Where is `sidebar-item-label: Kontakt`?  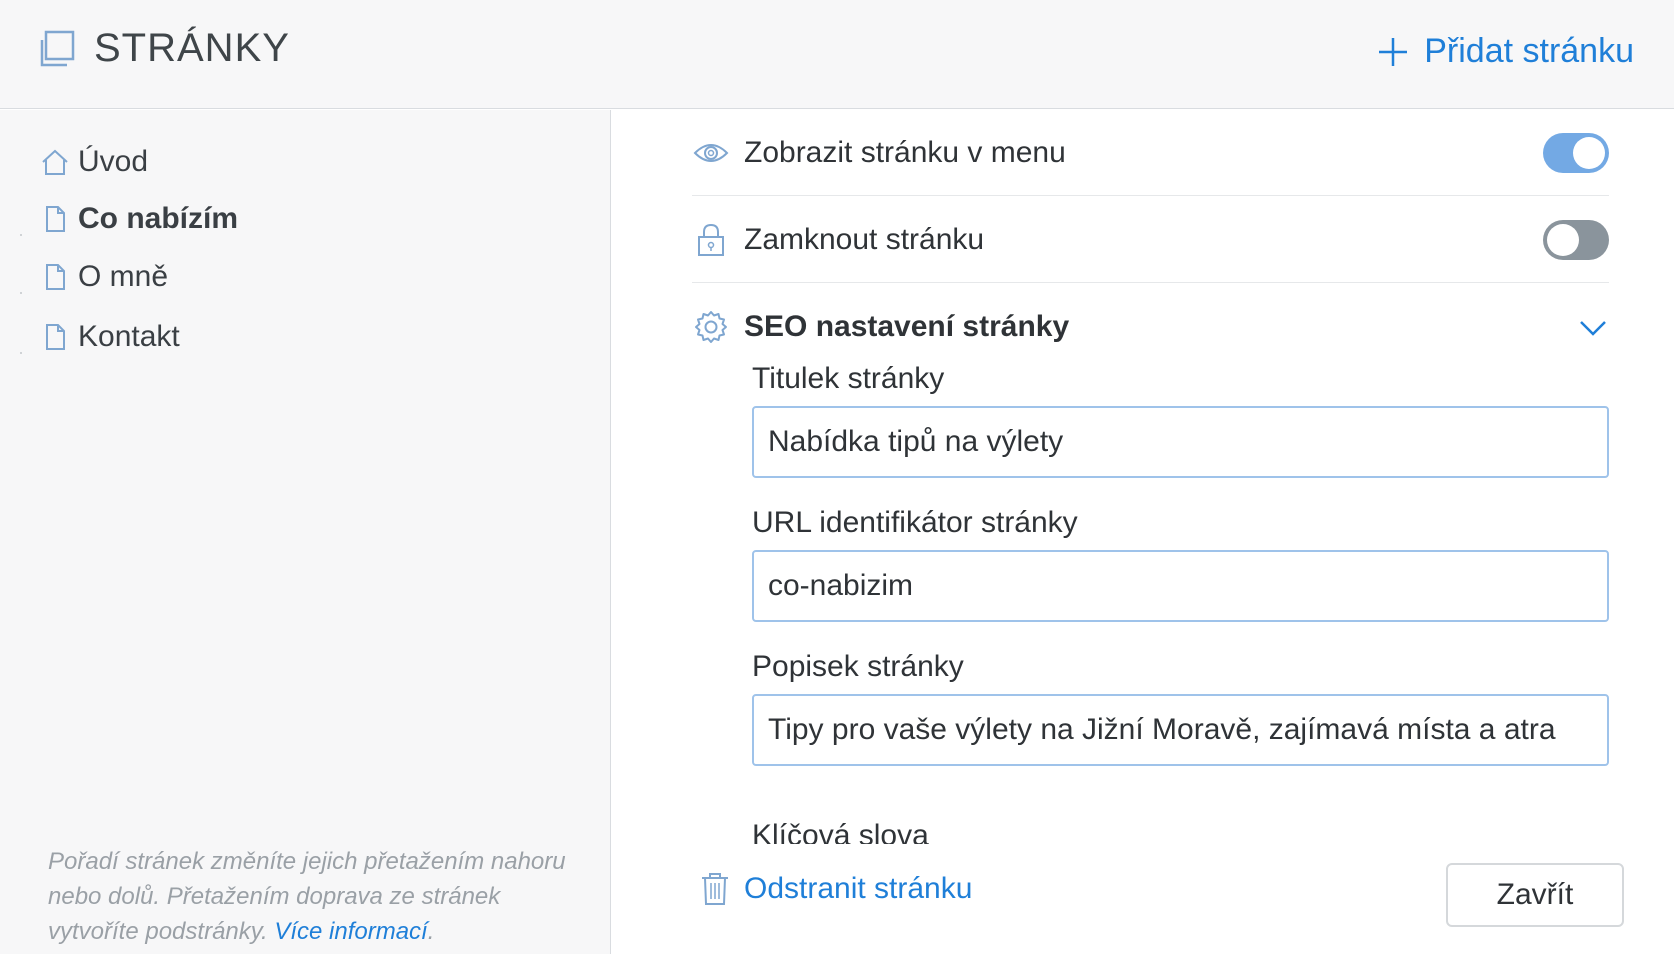 sidebar-item-label: Kontakt is located at coordinates (129, 336).